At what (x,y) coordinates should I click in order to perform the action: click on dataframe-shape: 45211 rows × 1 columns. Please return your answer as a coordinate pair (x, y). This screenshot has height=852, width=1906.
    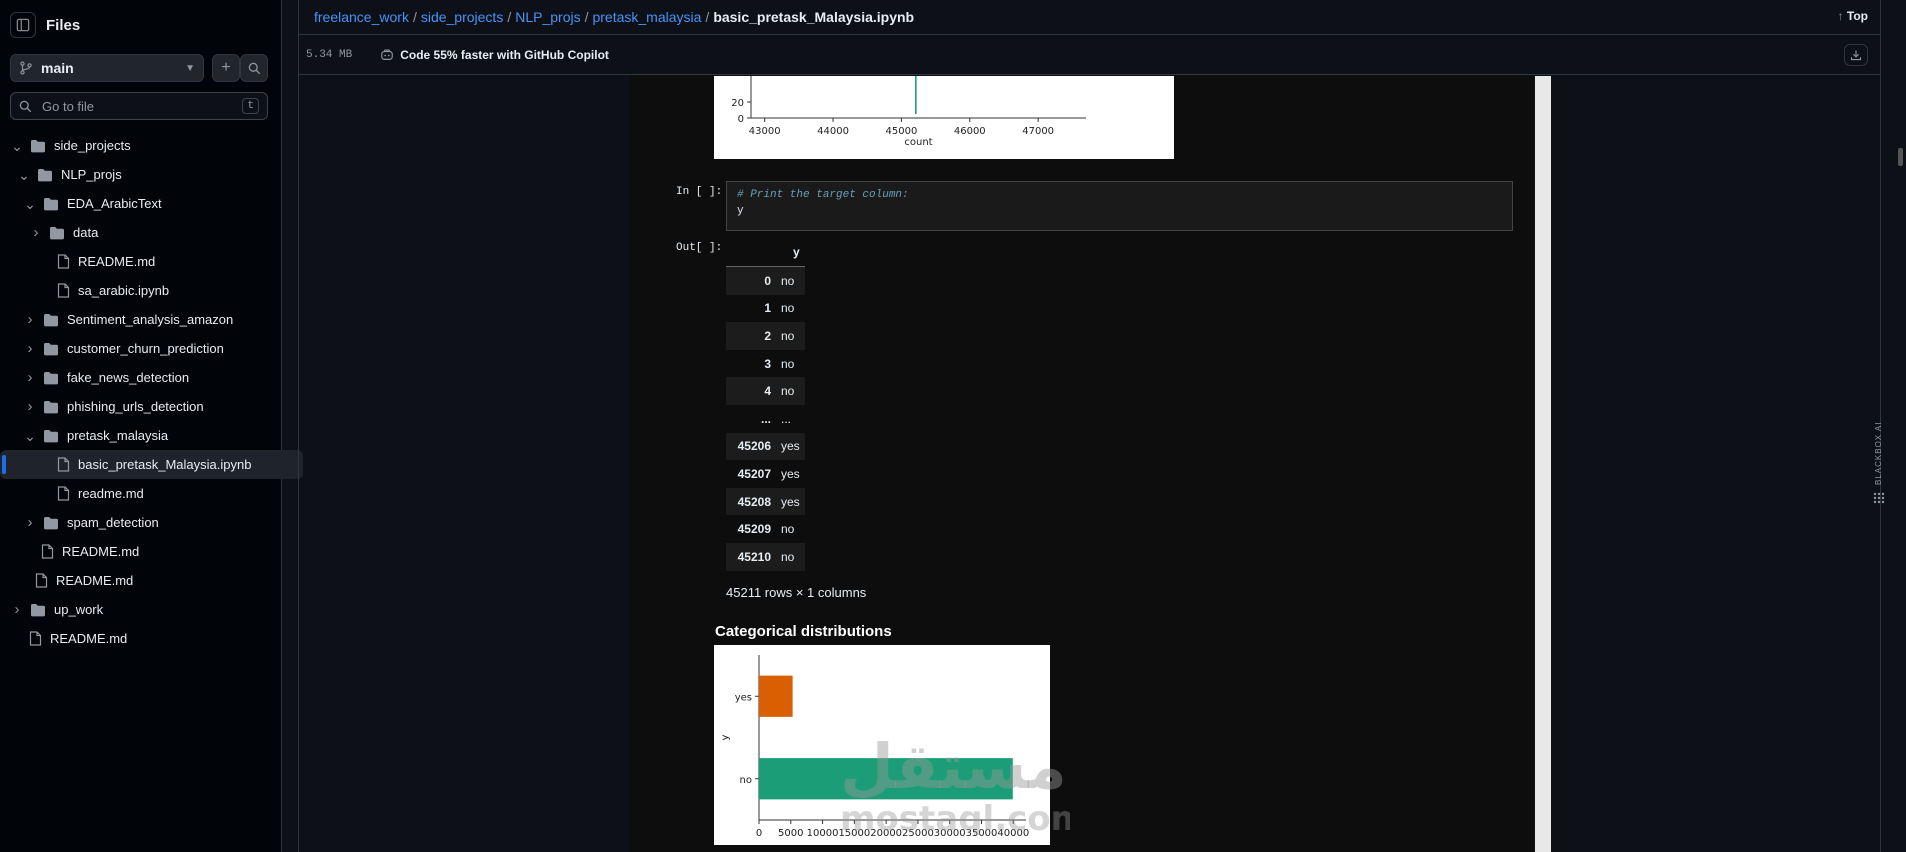
    Looking at the image, I should click on (796, 592).